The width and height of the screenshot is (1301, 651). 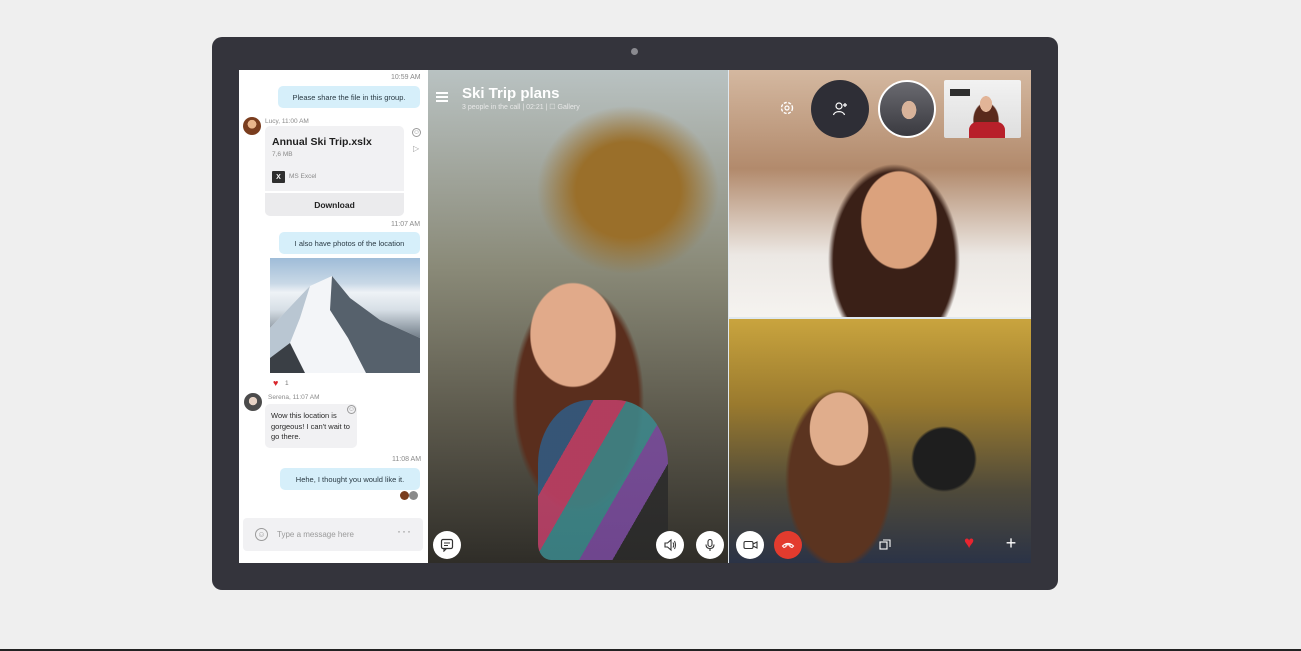 I want to click on outgoing-message: Please share the file in this group., so click(x=349, y=97).